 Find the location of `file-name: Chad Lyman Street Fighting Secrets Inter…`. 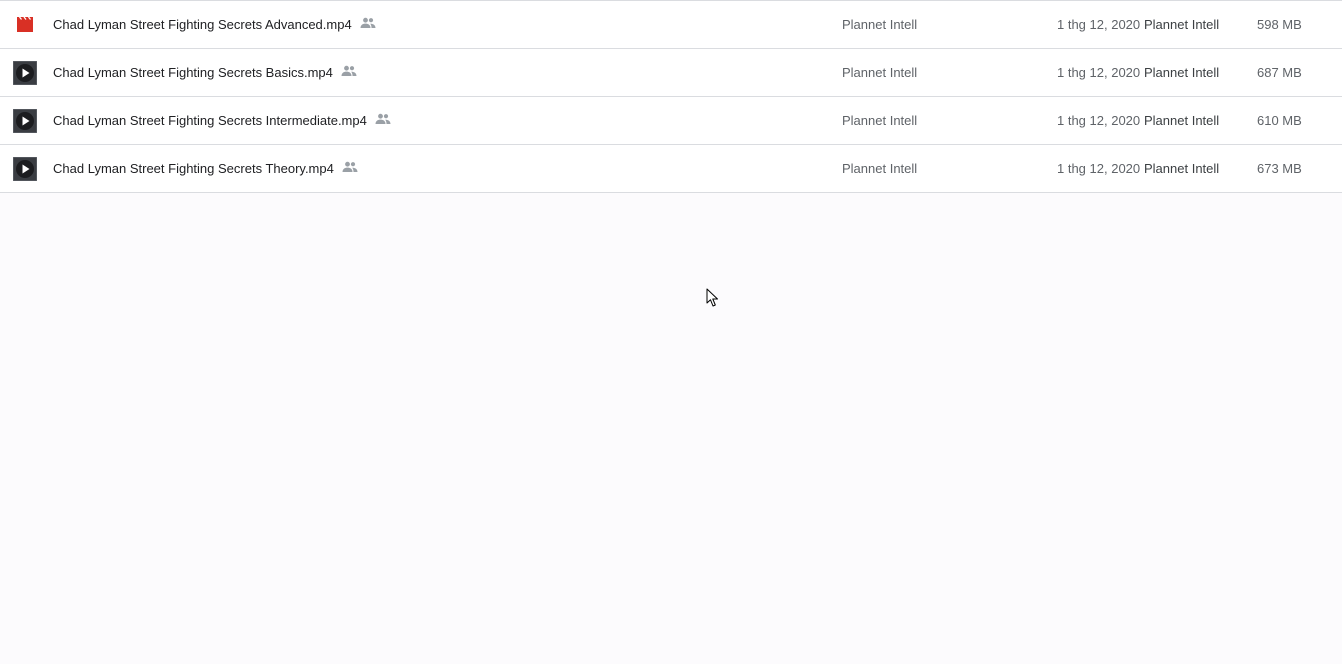

file-name: Chad Lyman Street Fighting Secrets Inter… is located at coordinates (210, 121).